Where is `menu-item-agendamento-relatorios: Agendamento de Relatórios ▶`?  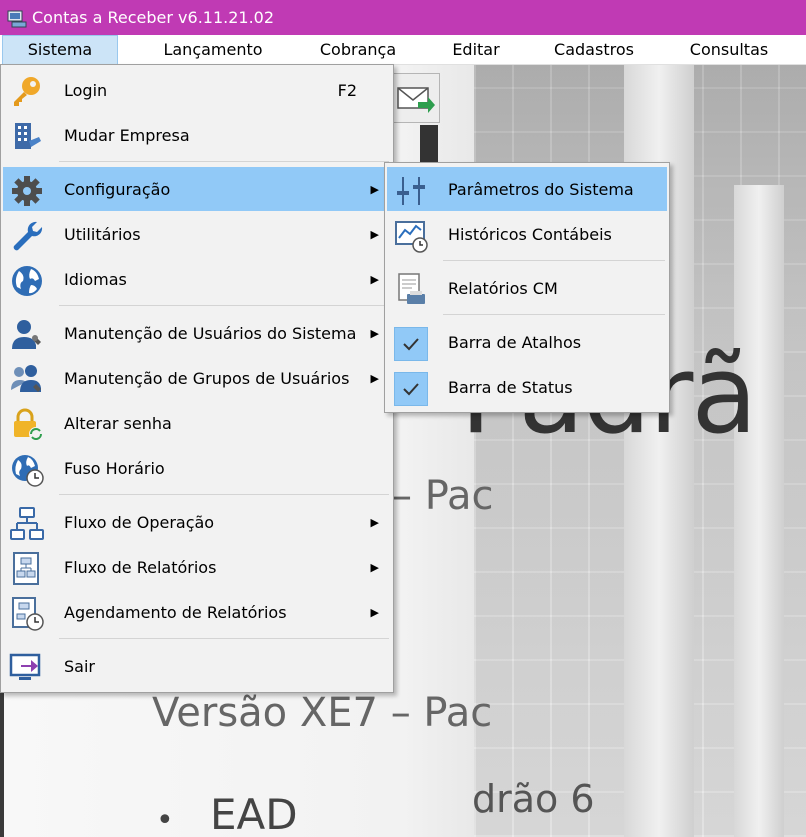 menu-item-agendamento-relatorios: Agendamento de Relatórios ▶ is located at coordinates (197, 612).